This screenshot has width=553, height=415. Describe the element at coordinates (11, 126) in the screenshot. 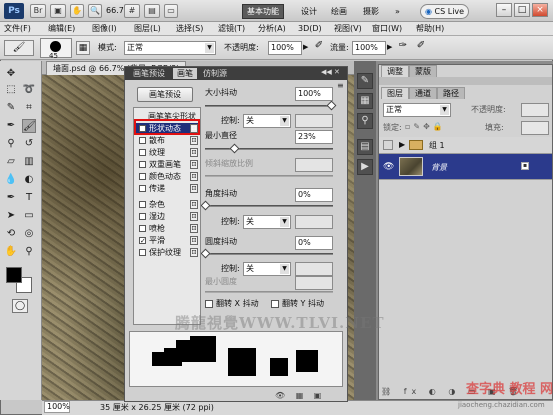

I see `eyedropper-icon: ✒` at that location.